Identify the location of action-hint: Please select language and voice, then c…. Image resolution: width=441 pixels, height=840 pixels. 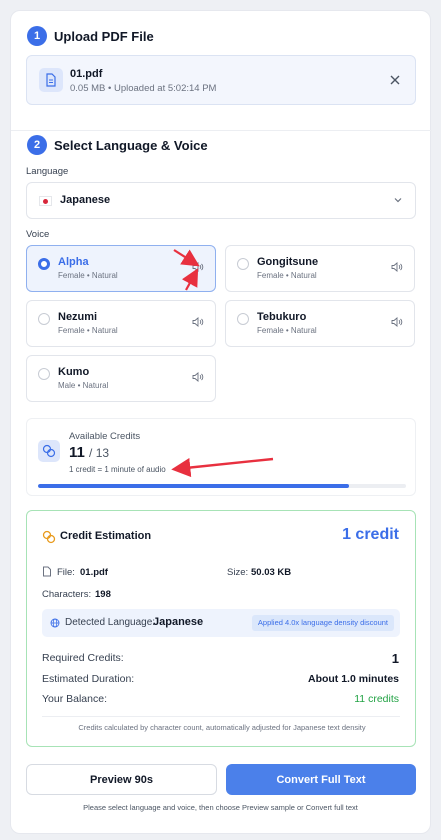
(220, 807).